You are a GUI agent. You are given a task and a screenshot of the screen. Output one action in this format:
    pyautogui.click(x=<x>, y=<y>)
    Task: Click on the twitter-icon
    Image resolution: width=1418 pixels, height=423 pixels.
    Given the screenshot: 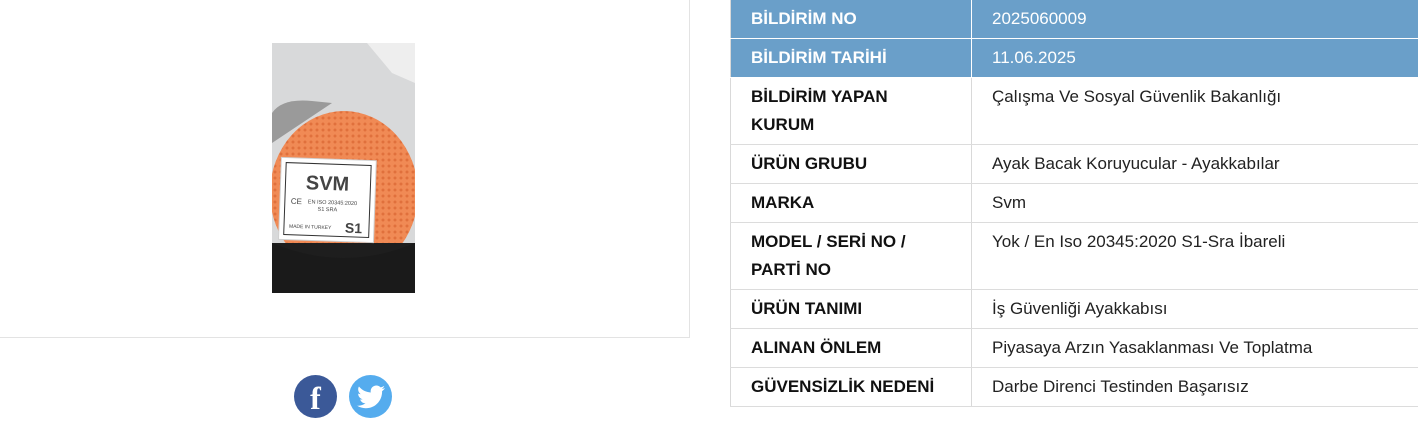 What is the action you would take?
    pyautogui.click(x=370, y=396)
    